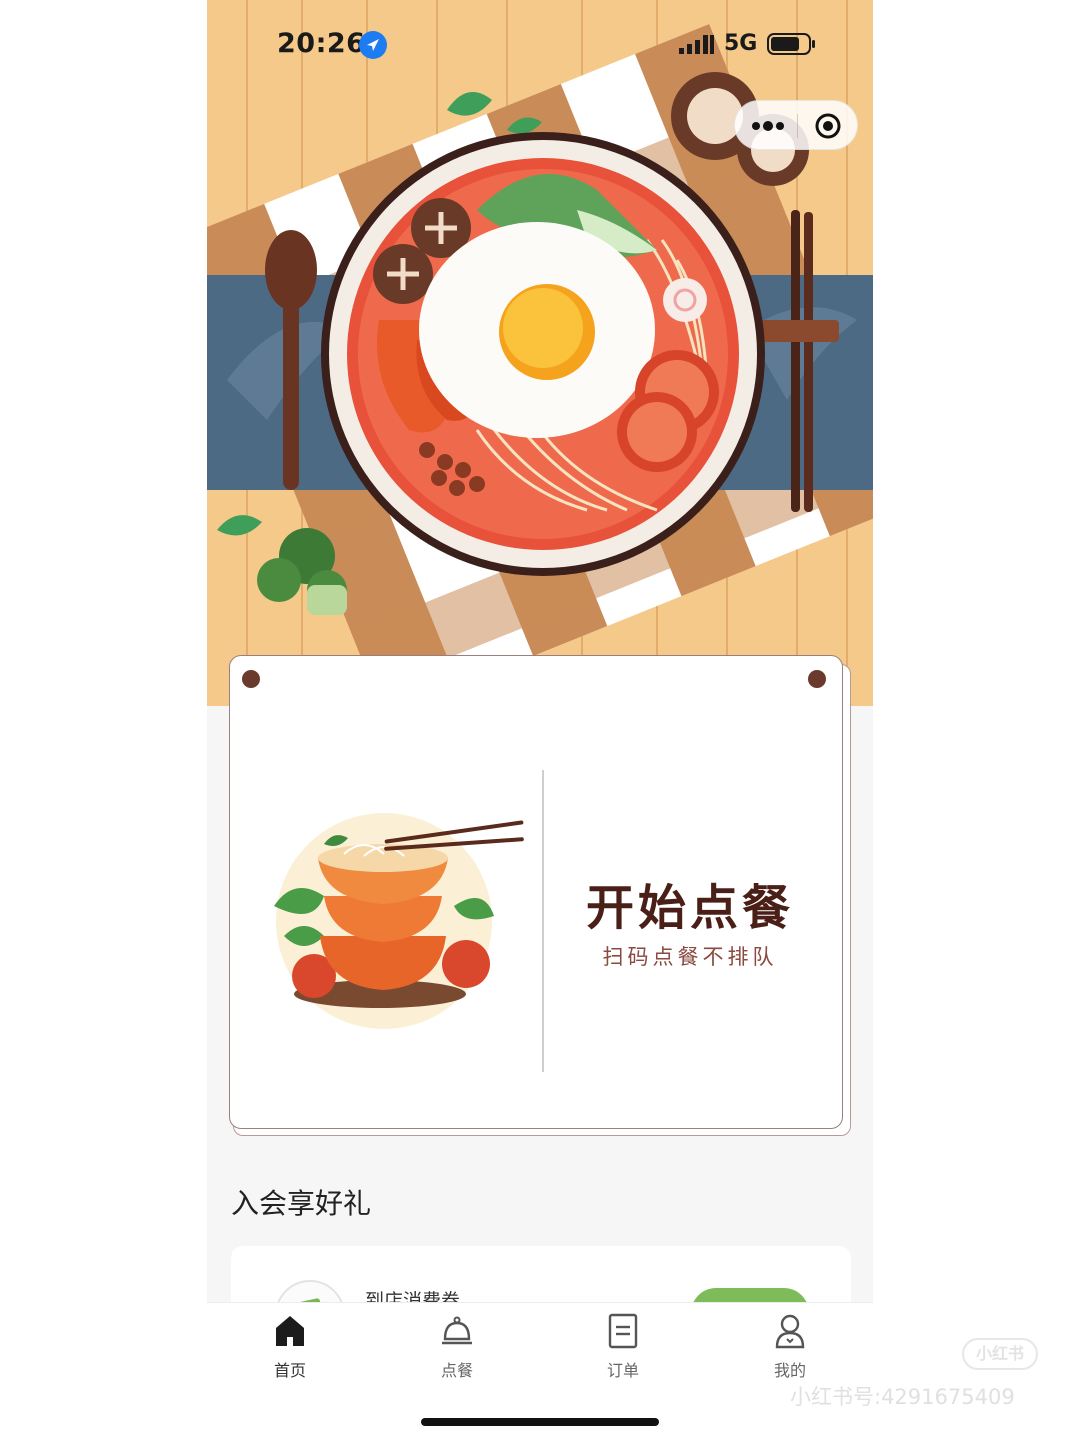  Describe the element at coordinates (696, 44) in the screenshot. I see `signal-bars-icon` at that location.